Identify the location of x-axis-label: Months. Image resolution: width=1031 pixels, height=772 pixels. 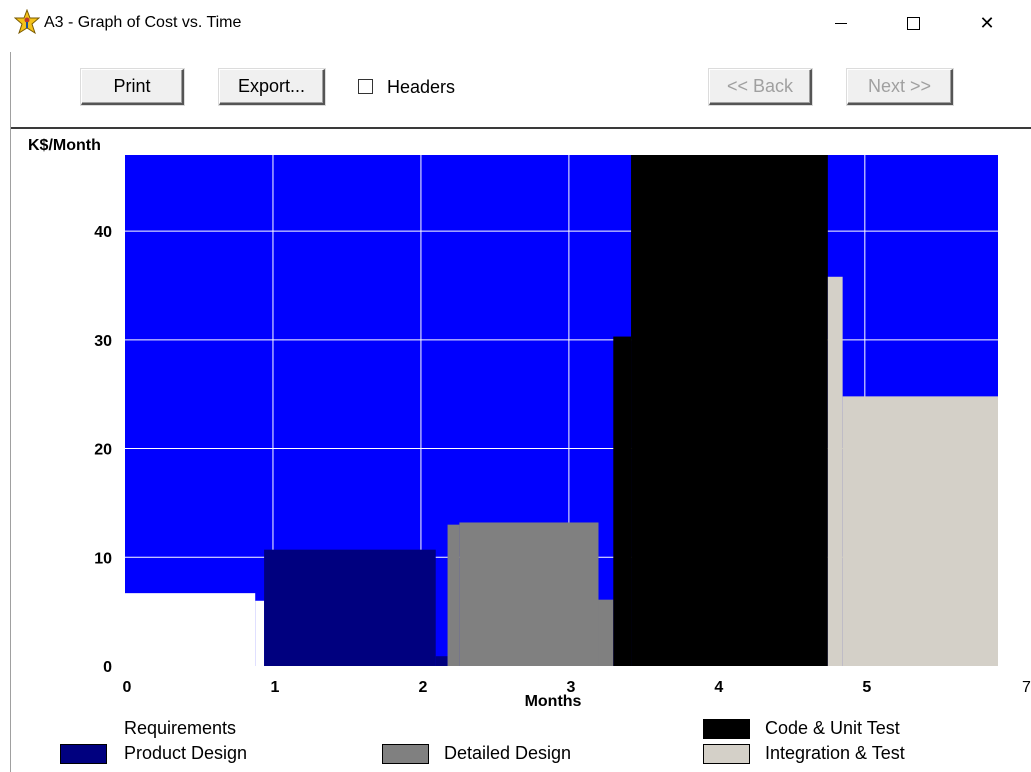
(553, 701).